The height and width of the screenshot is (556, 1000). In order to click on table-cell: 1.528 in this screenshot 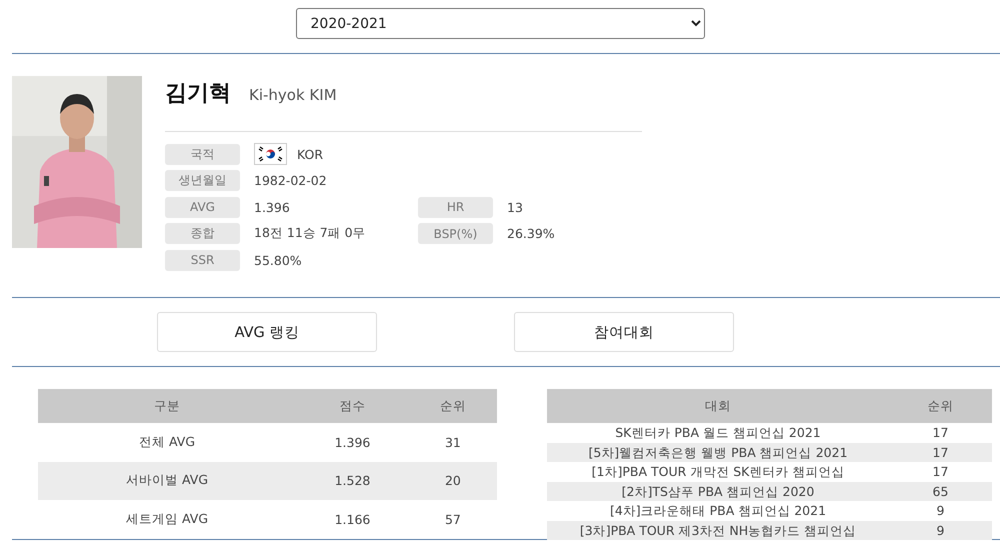, I will do `click(352, 481)`.